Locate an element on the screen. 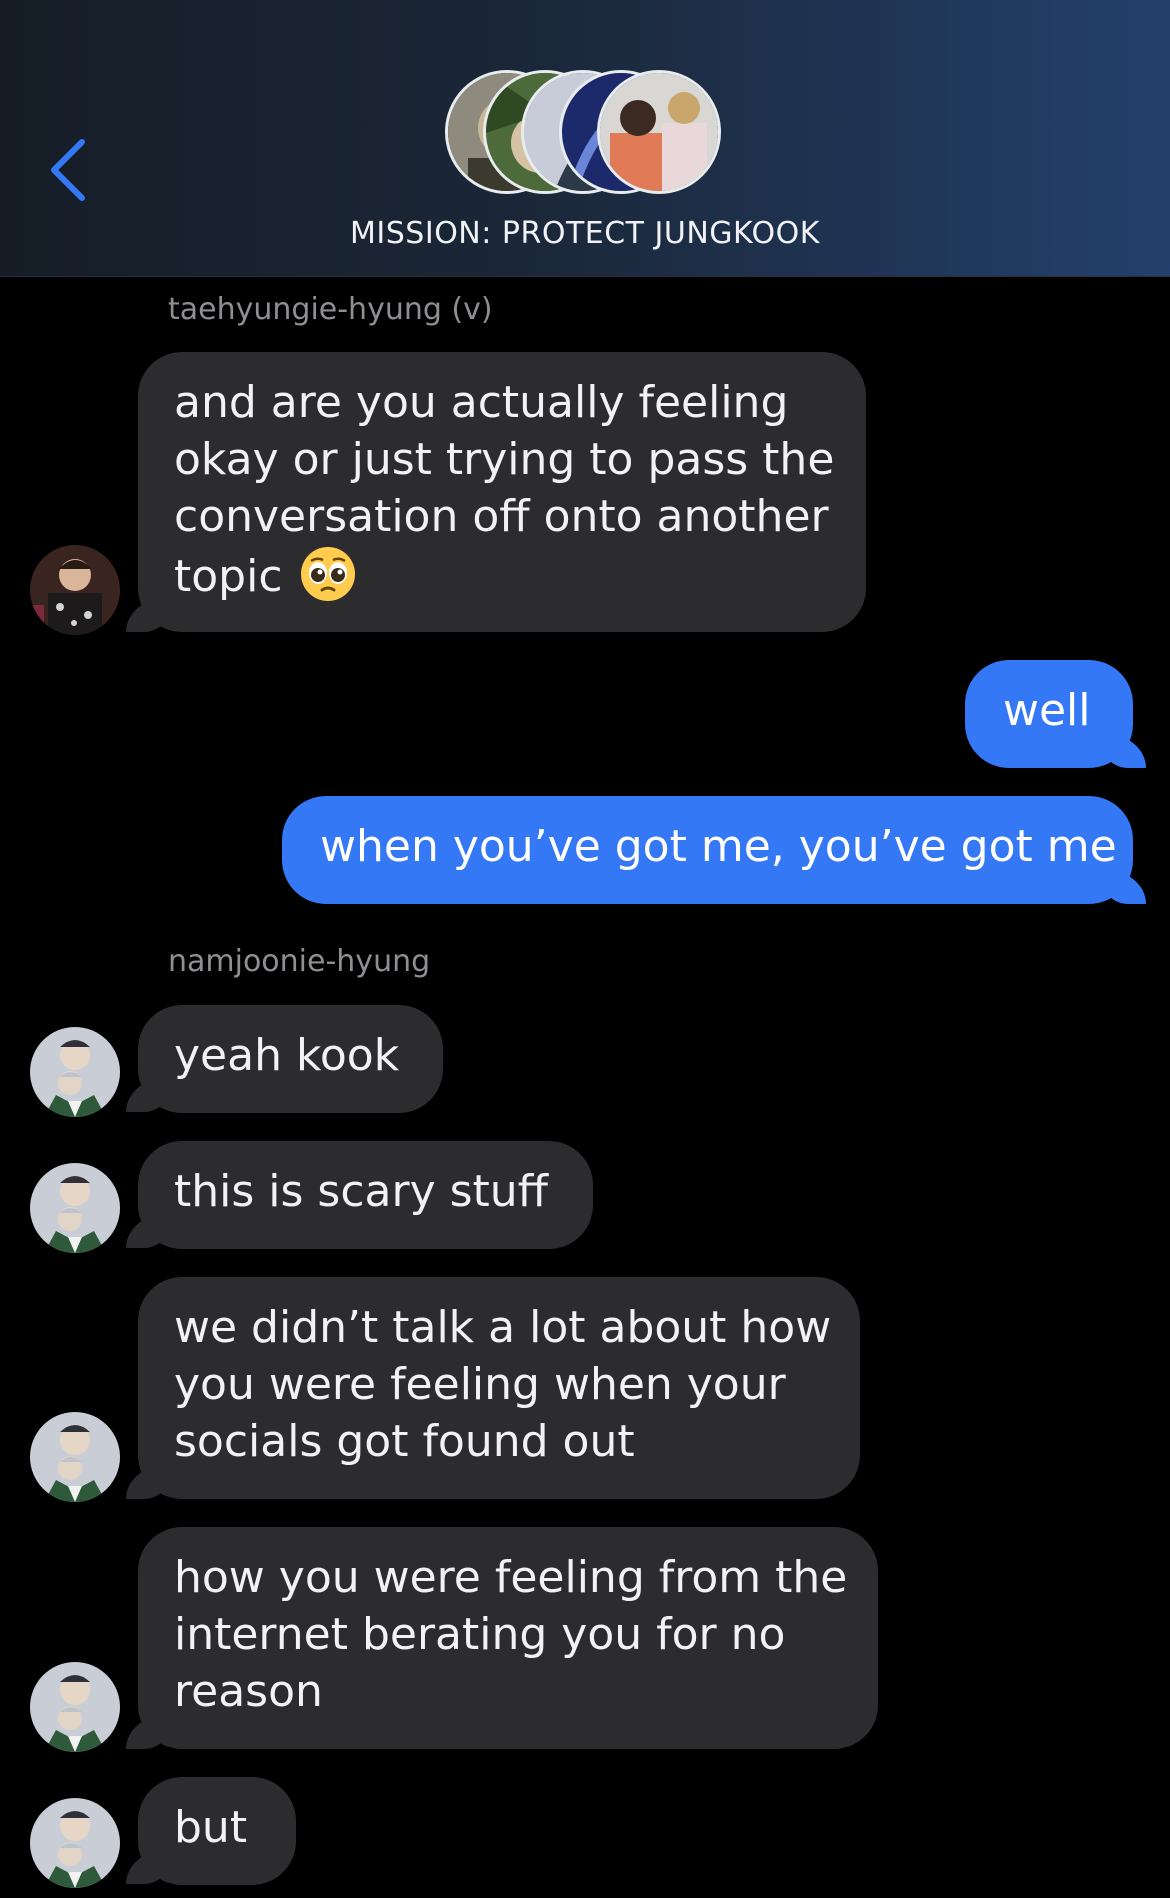  message-text: yeah kook is located at coordinates (287, 1055).